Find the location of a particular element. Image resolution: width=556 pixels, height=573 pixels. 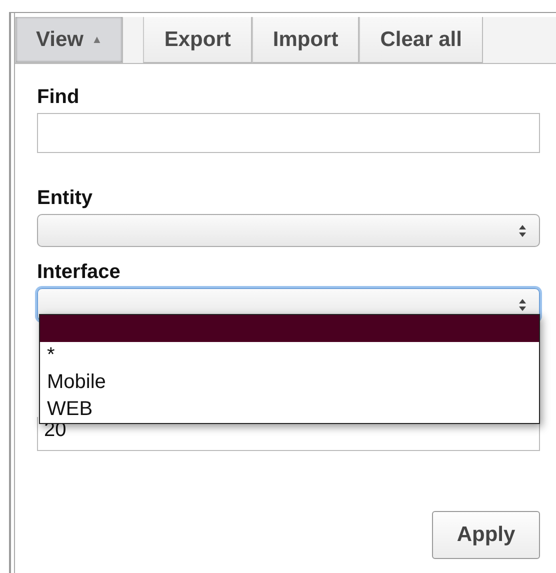

toolbar-button: View ▲ is located at coordinates (69, 40).